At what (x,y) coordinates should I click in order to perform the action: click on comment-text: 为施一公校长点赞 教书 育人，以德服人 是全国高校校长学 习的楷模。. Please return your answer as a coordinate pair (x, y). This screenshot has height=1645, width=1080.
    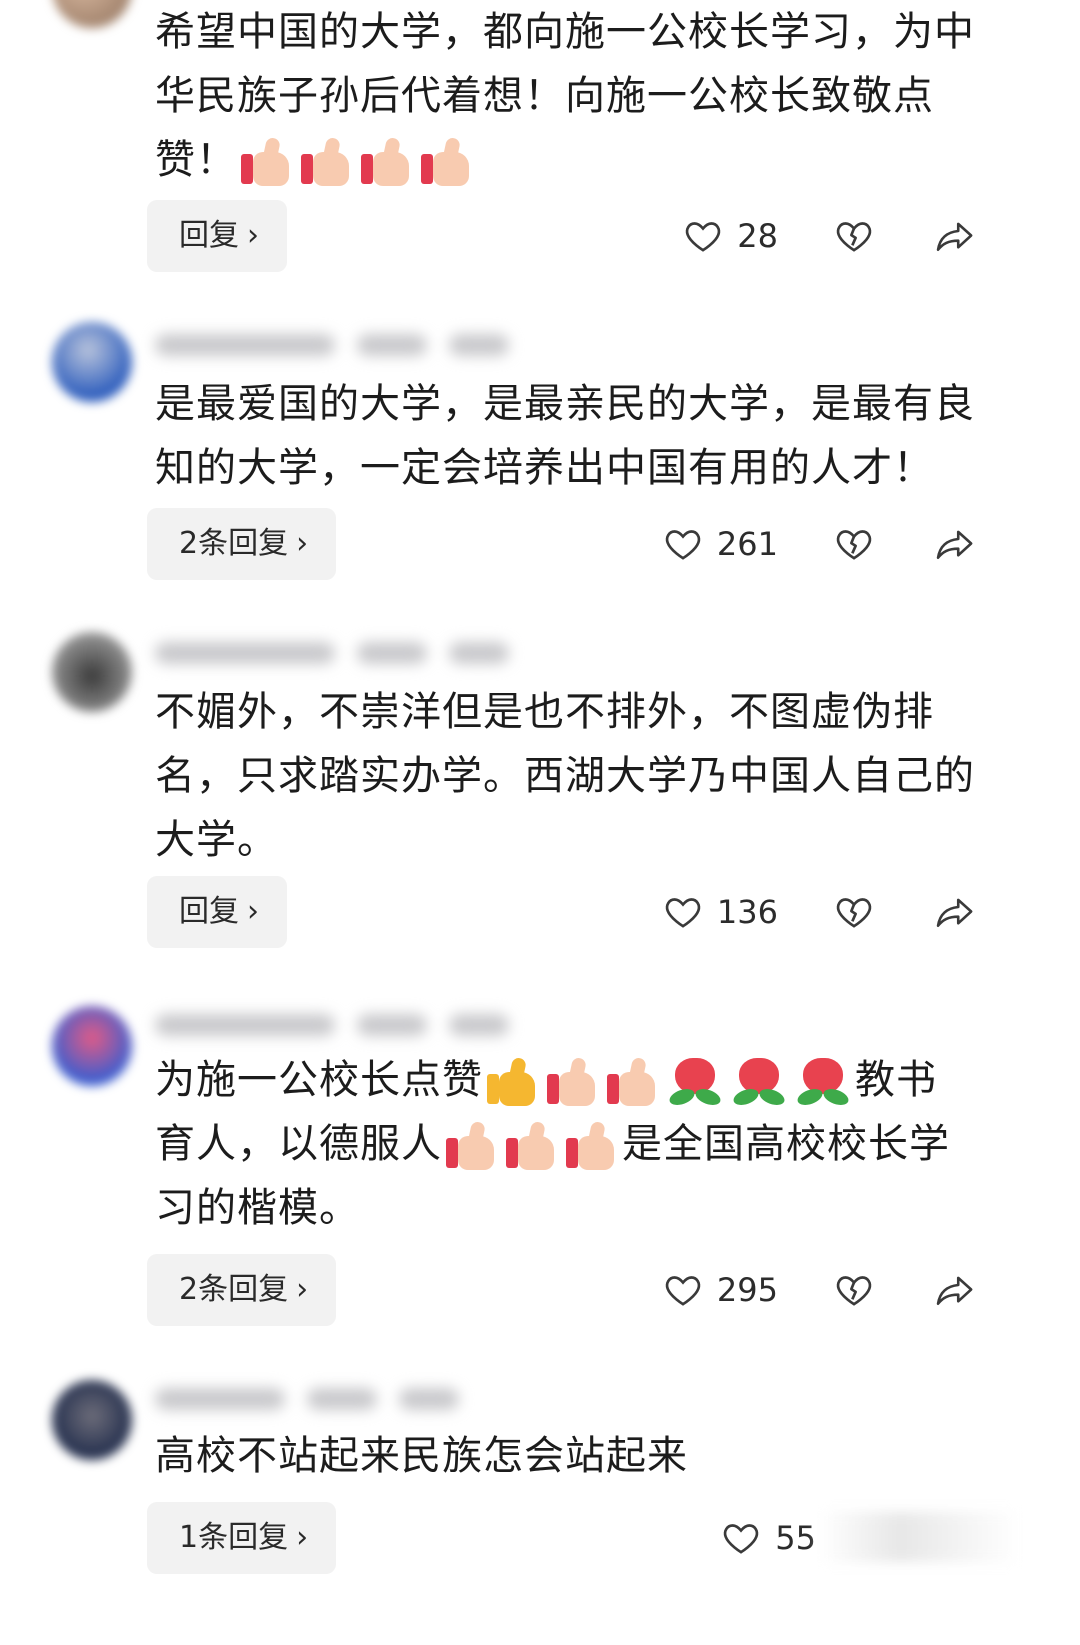
    Looking at the image, I should click on (552, 1143).